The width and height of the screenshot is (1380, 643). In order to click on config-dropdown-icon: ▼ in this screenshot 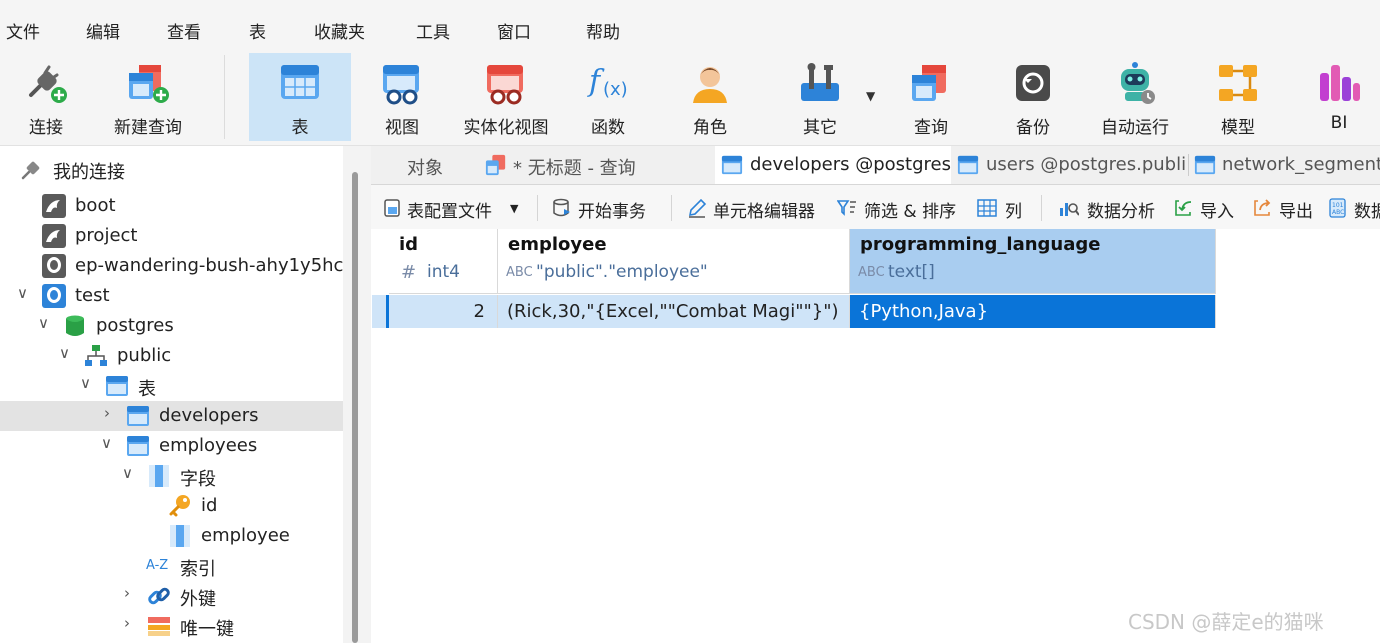, I will do `click(514, 208)`.